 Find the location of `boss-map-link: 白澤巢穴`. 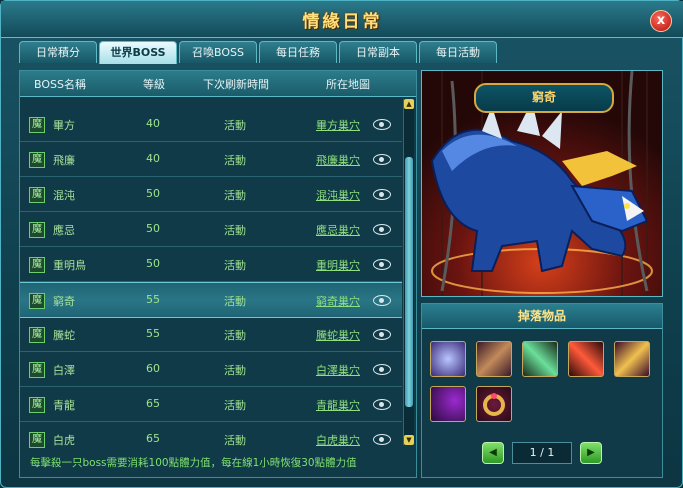

boss-map-link: 白澤巢穴 is located at coordinates (338, 370).